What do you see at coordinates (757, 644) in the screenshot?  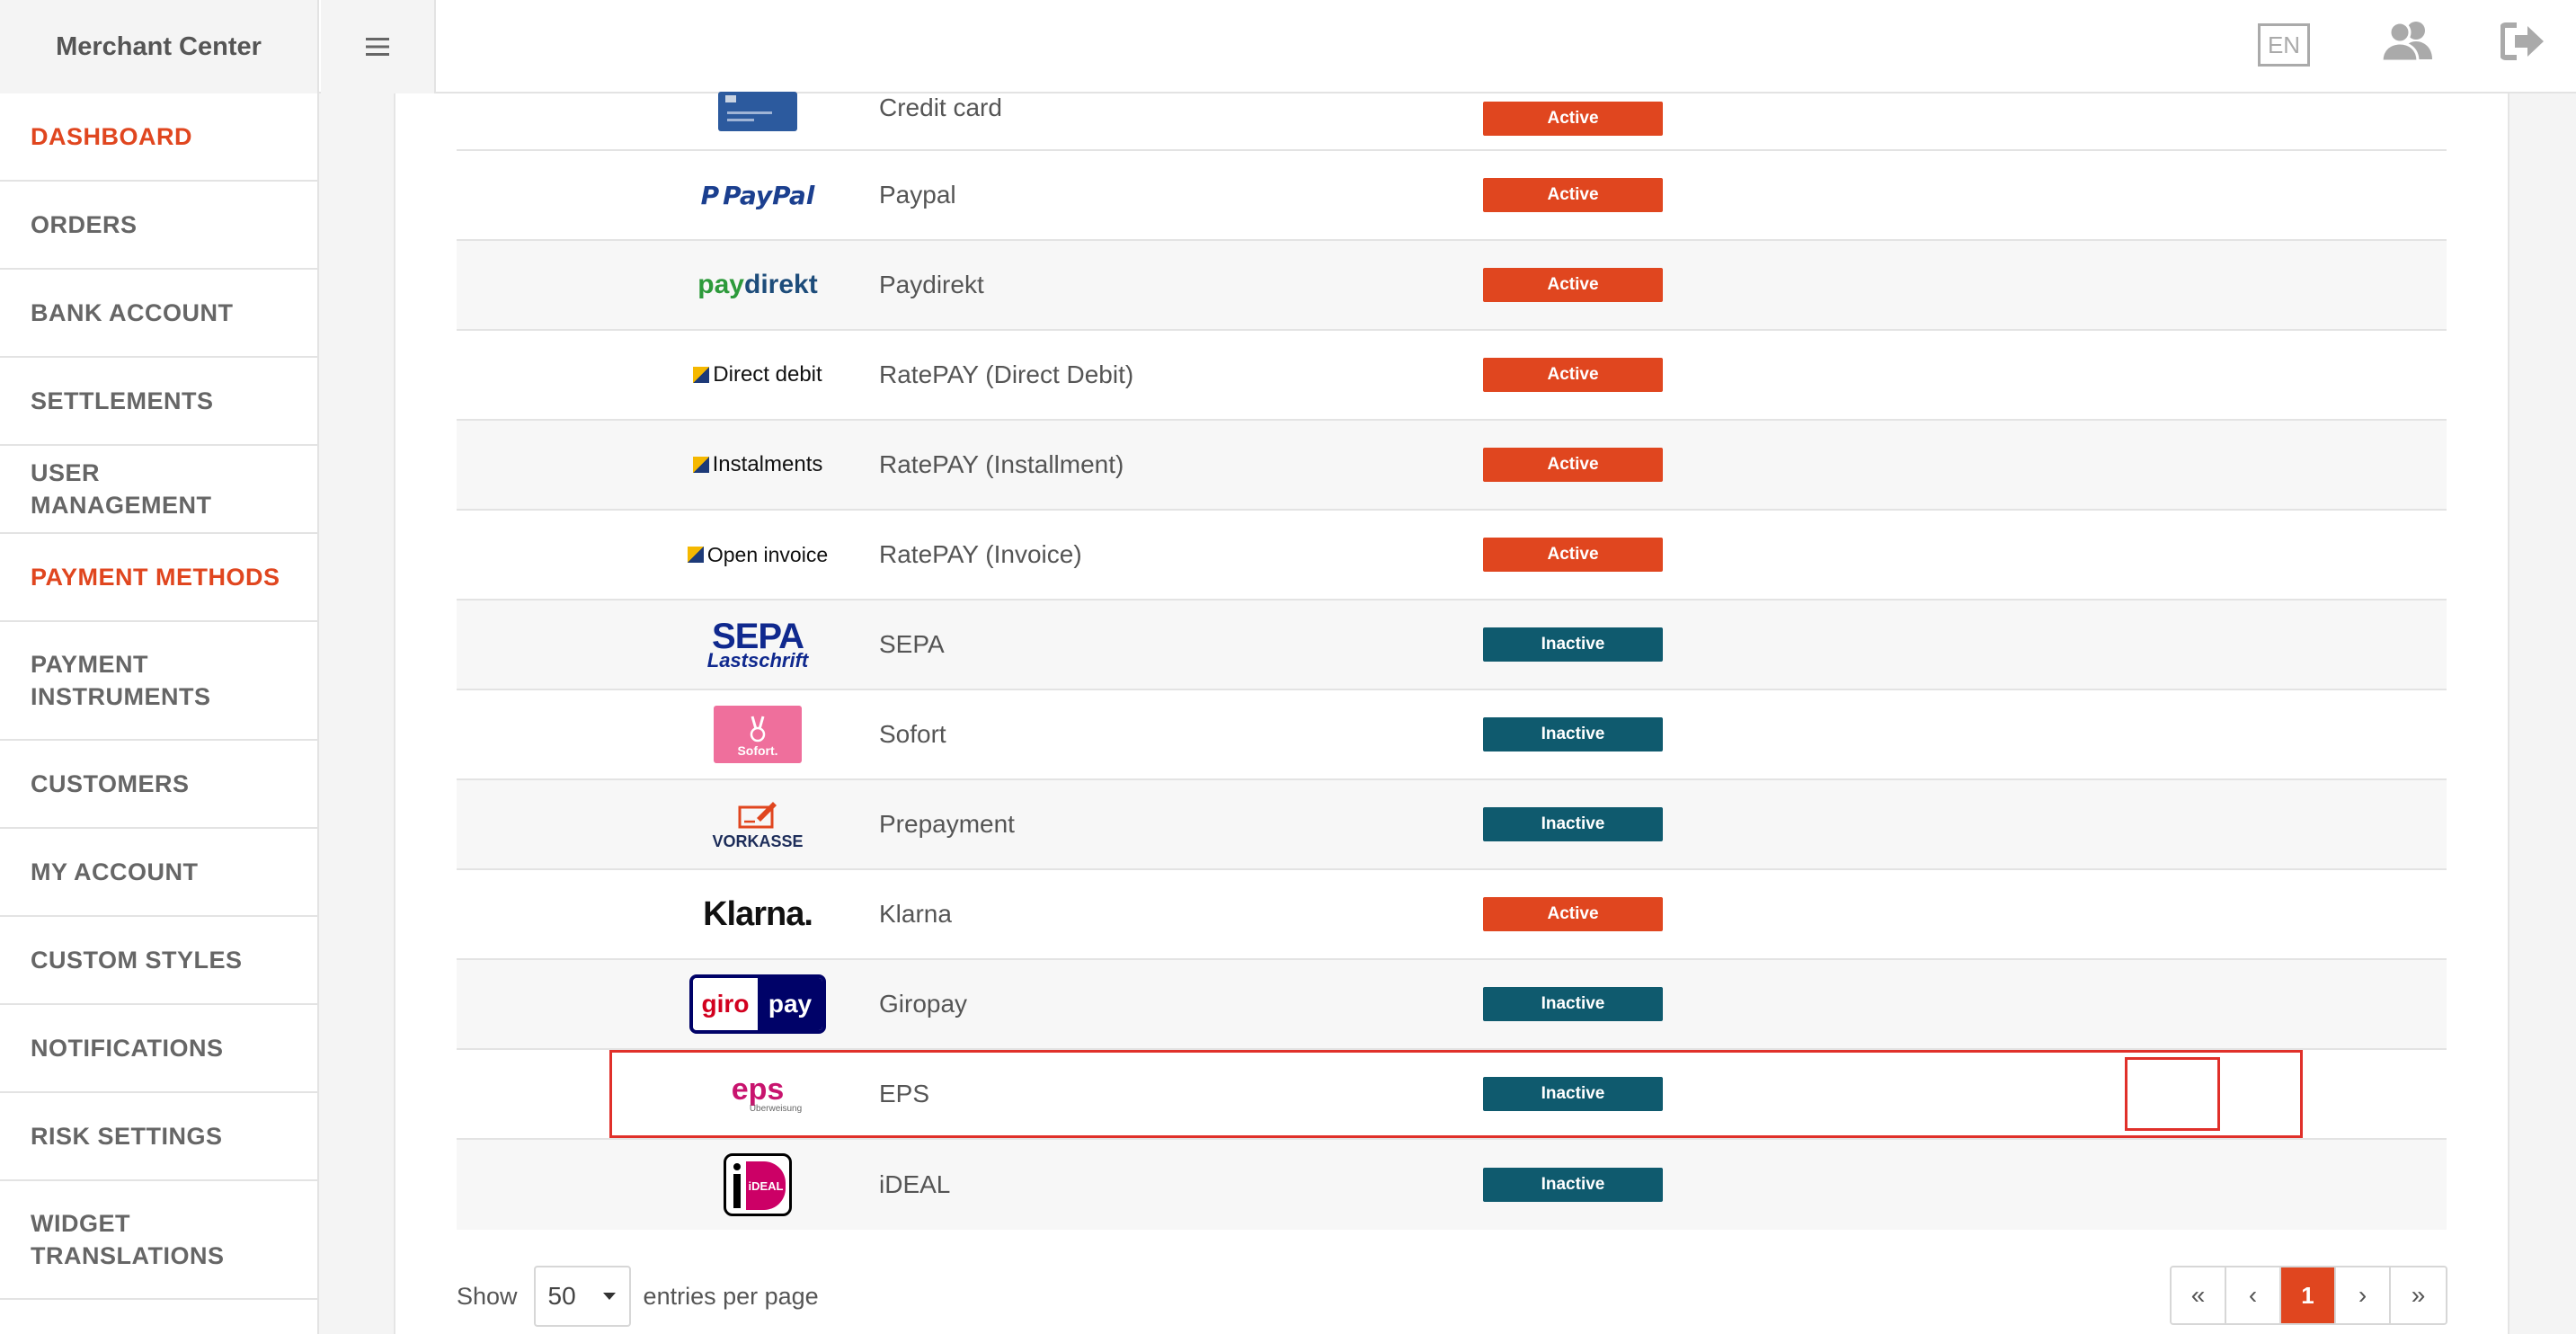 I see `sepa-logo: SEPA Lastschrift` at bounding box center [757, 644].